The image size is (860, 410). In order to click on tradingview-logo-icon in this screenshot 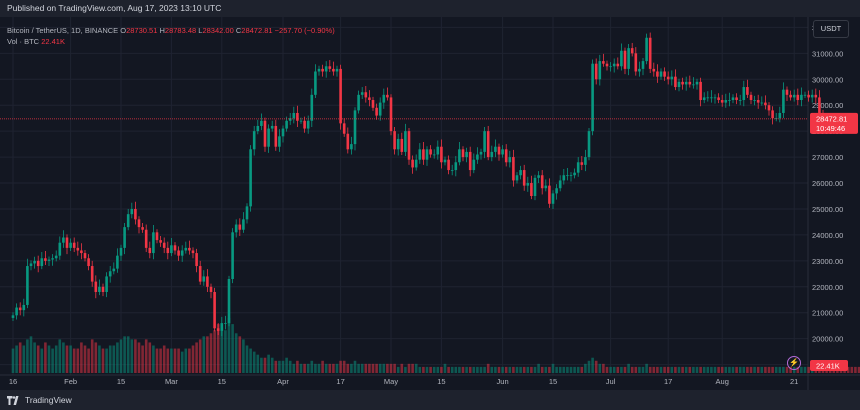, I will do `click(14, 401)`.